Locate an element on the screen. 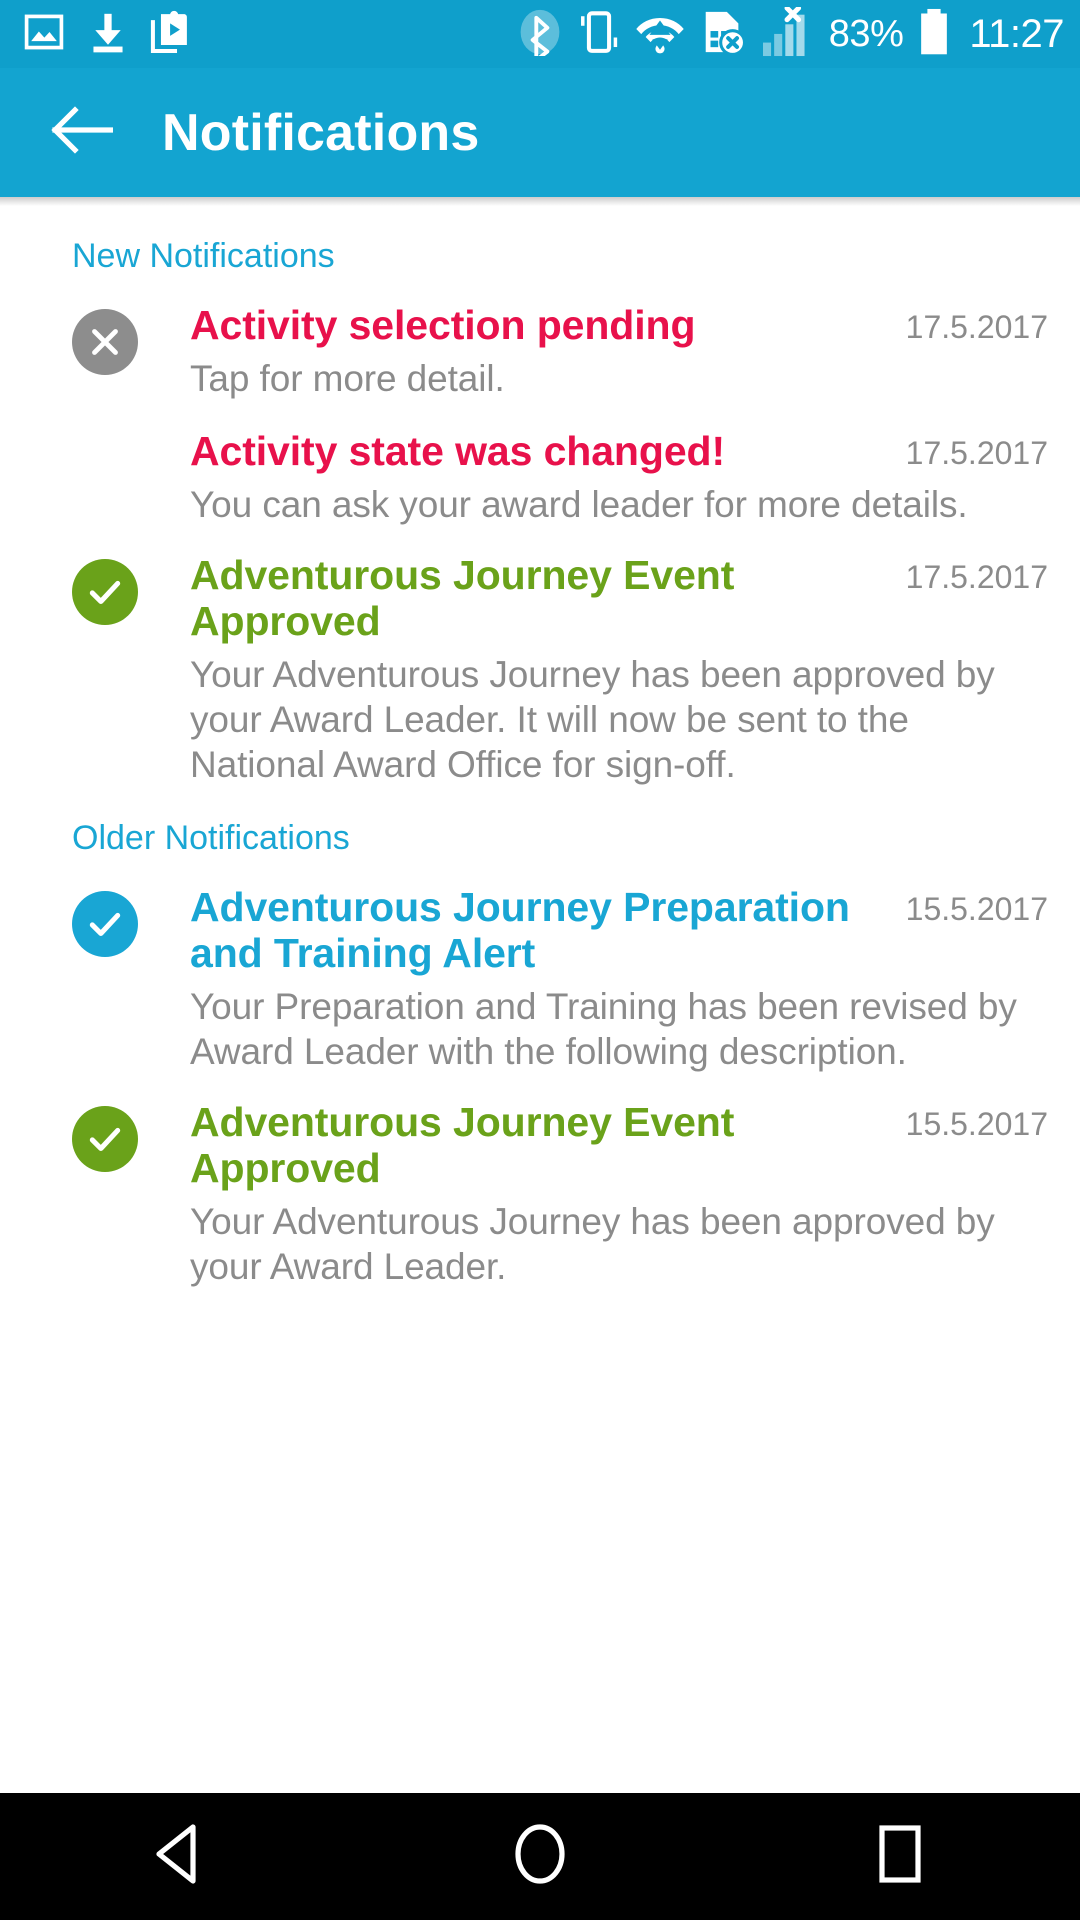  signal-no-service-icon is located at coordinates (788, 33).